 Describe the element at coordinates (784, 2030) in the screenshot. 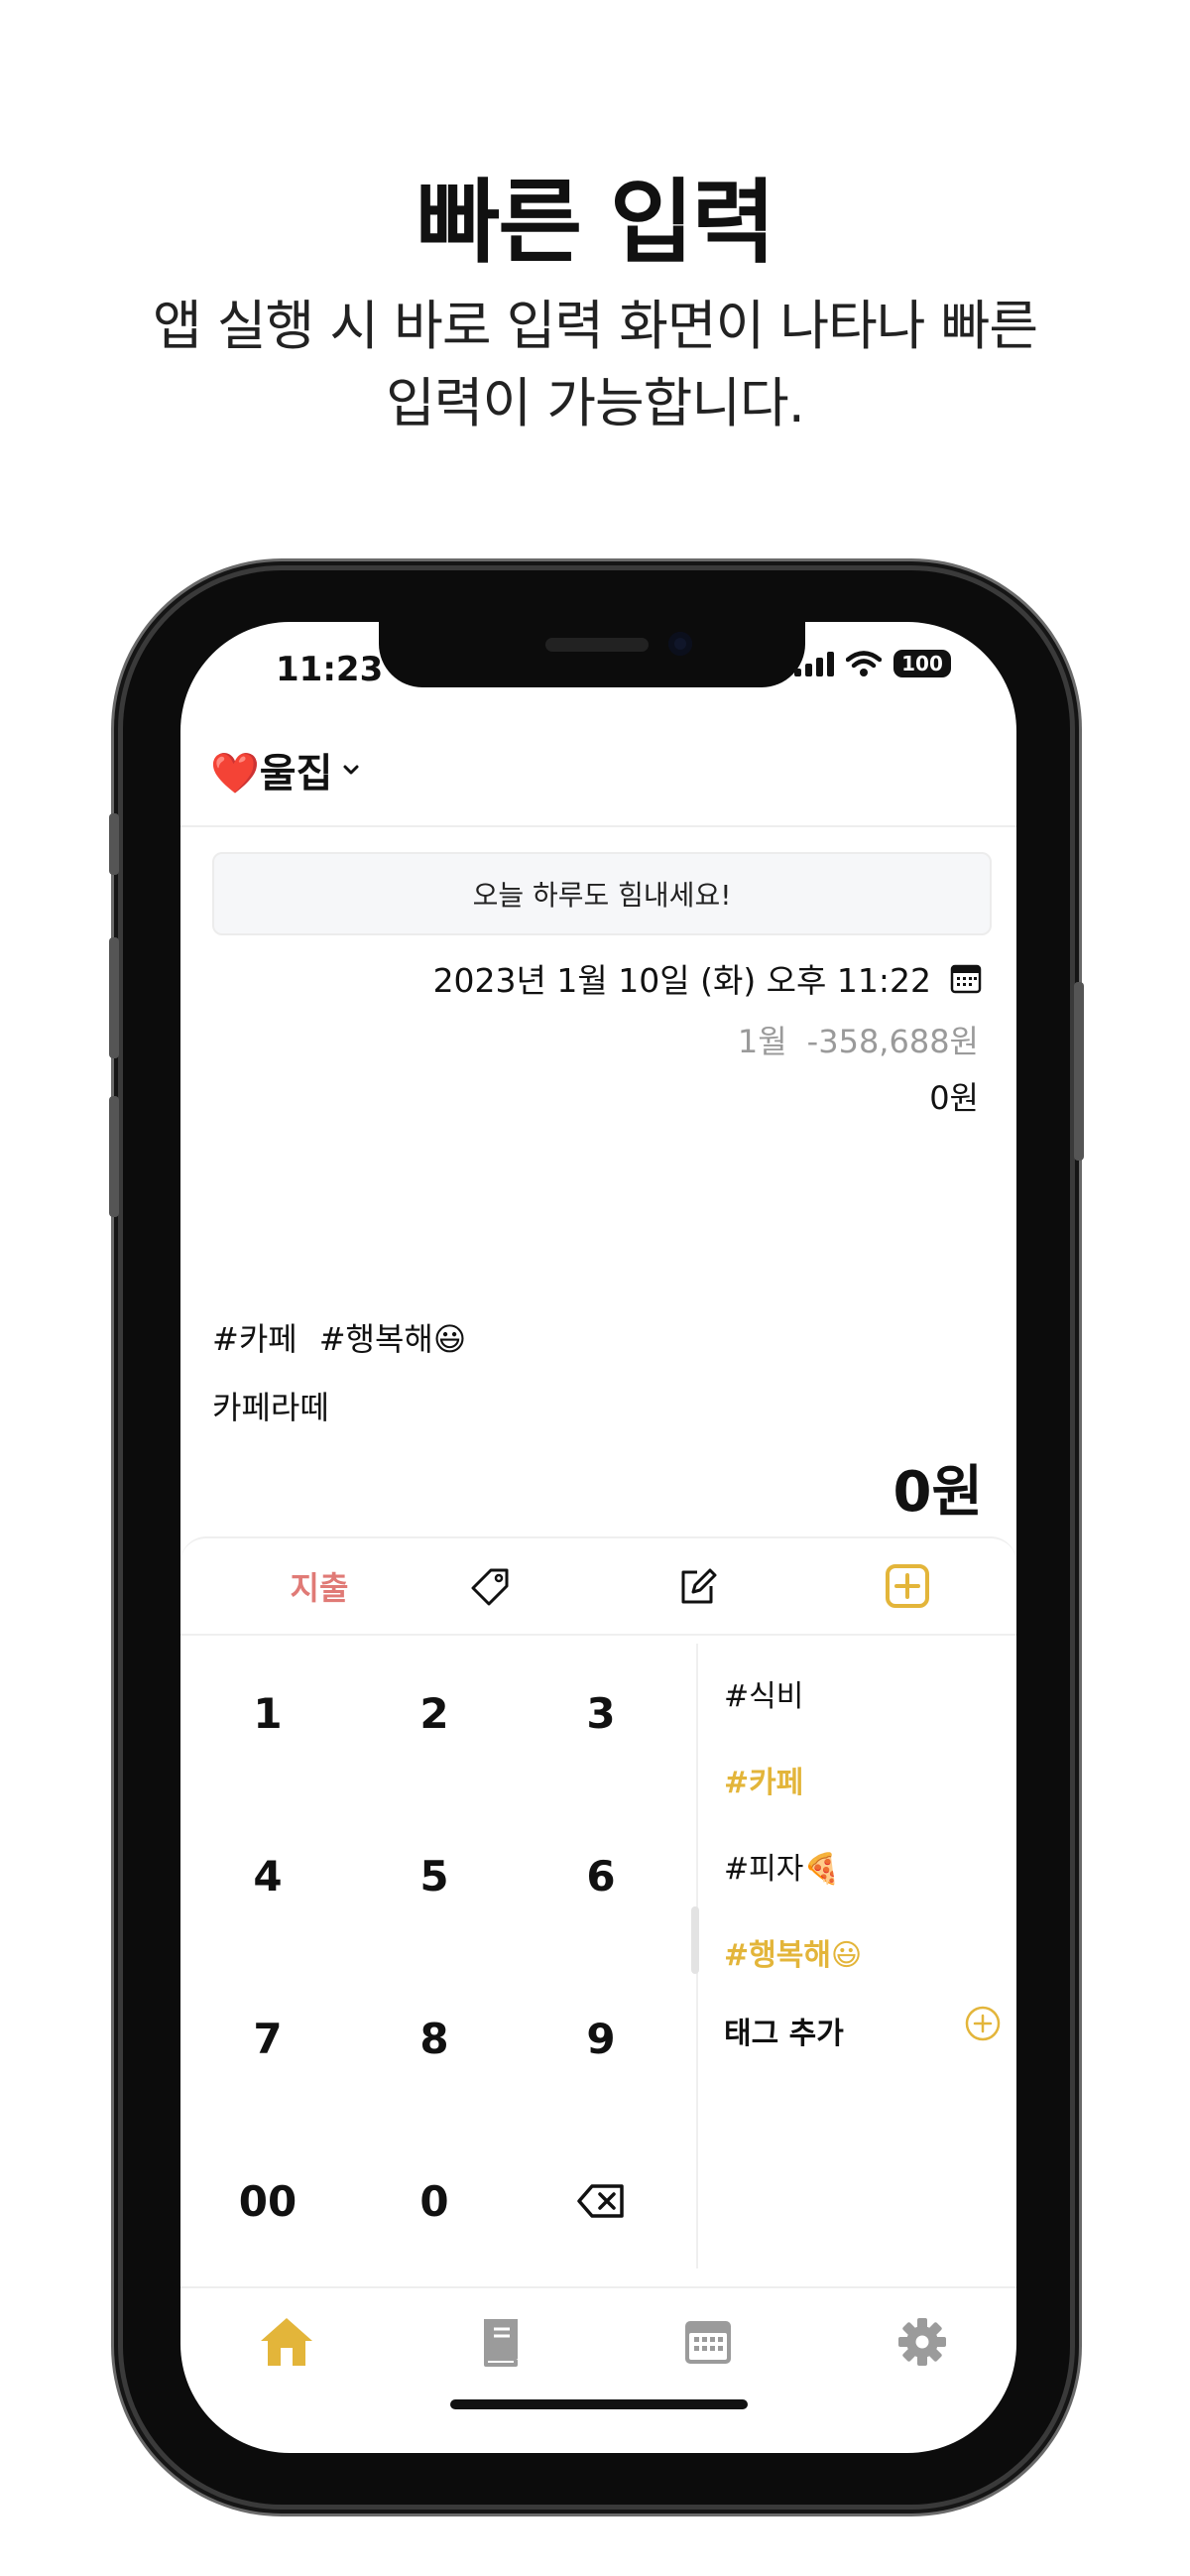

I see `add-tag-label: 태그 추가` at that location.